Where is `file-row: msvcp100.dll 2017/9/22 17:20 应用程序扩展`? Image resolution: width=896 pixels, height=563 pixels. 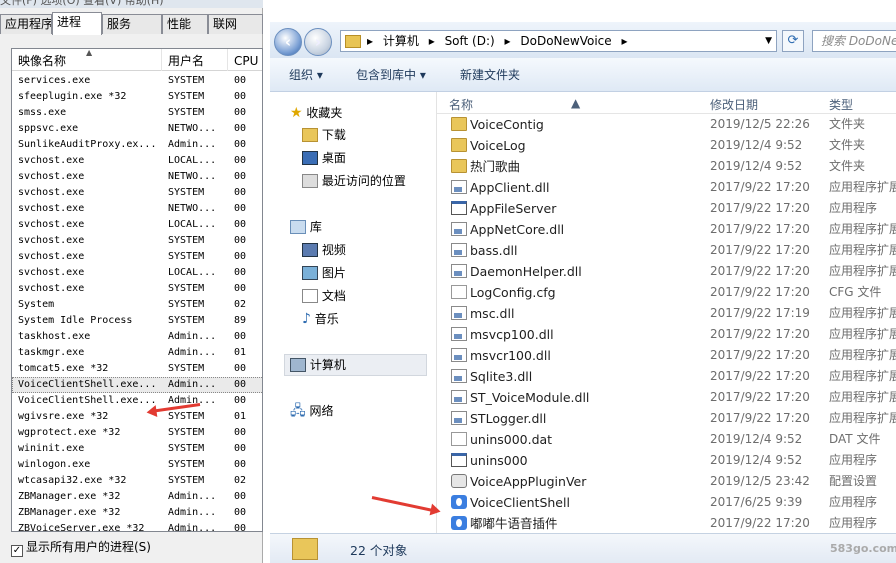 file-row: msvcp100.dll 2017/9/22 17:20 应用程序扩展 is located at coordinates (666, 334).